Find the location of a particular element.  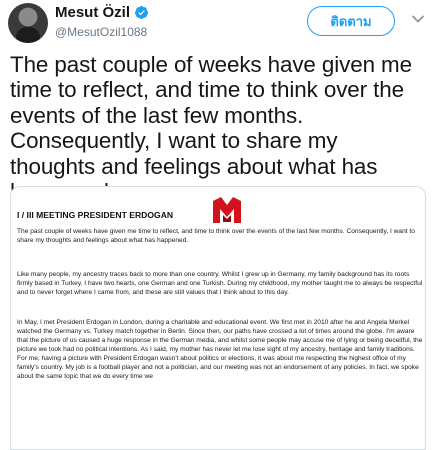

tweet-header: Mesut Özil @MesutOzil1088 ติดตาม is located at coordinates (216, 24).